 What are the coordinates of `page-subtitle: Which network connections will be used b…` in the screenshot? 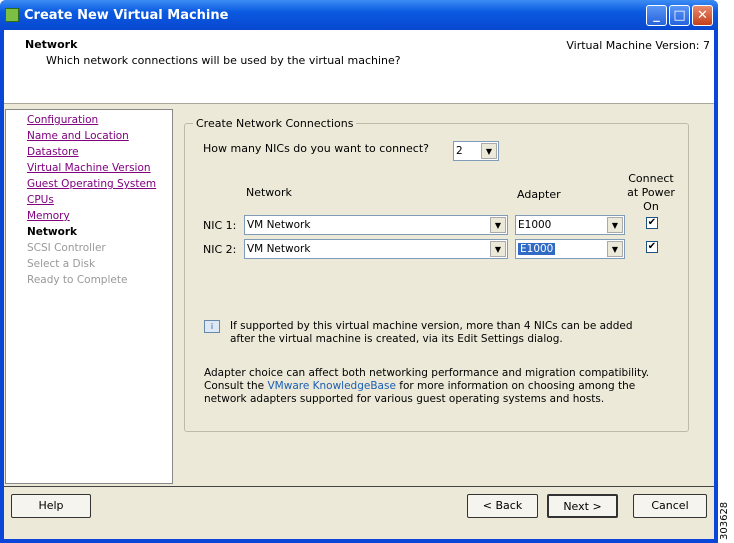 It's located at (223, 60).